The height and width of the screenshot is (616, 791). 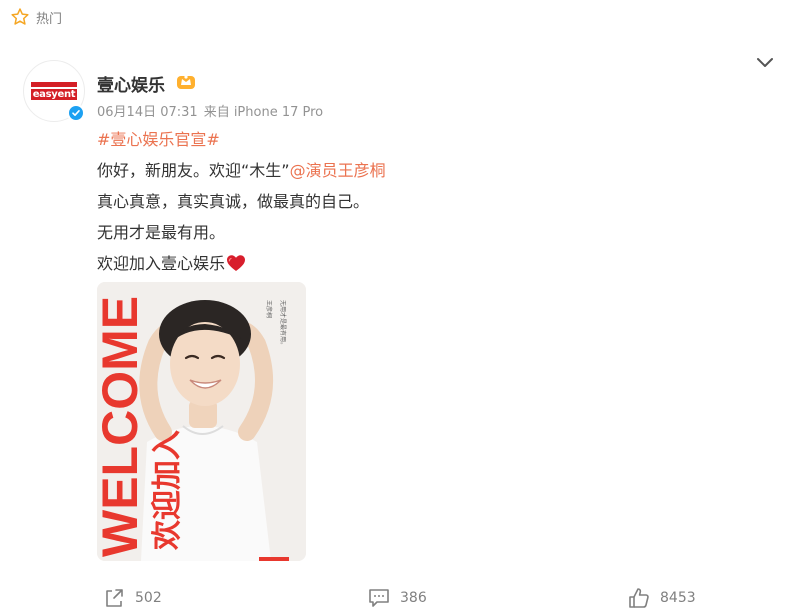 What do you see at coordinates (161, 232) in the screenshot?
I see `post-line-3: 无用才是最有用。` at bounding box center [161, 232].